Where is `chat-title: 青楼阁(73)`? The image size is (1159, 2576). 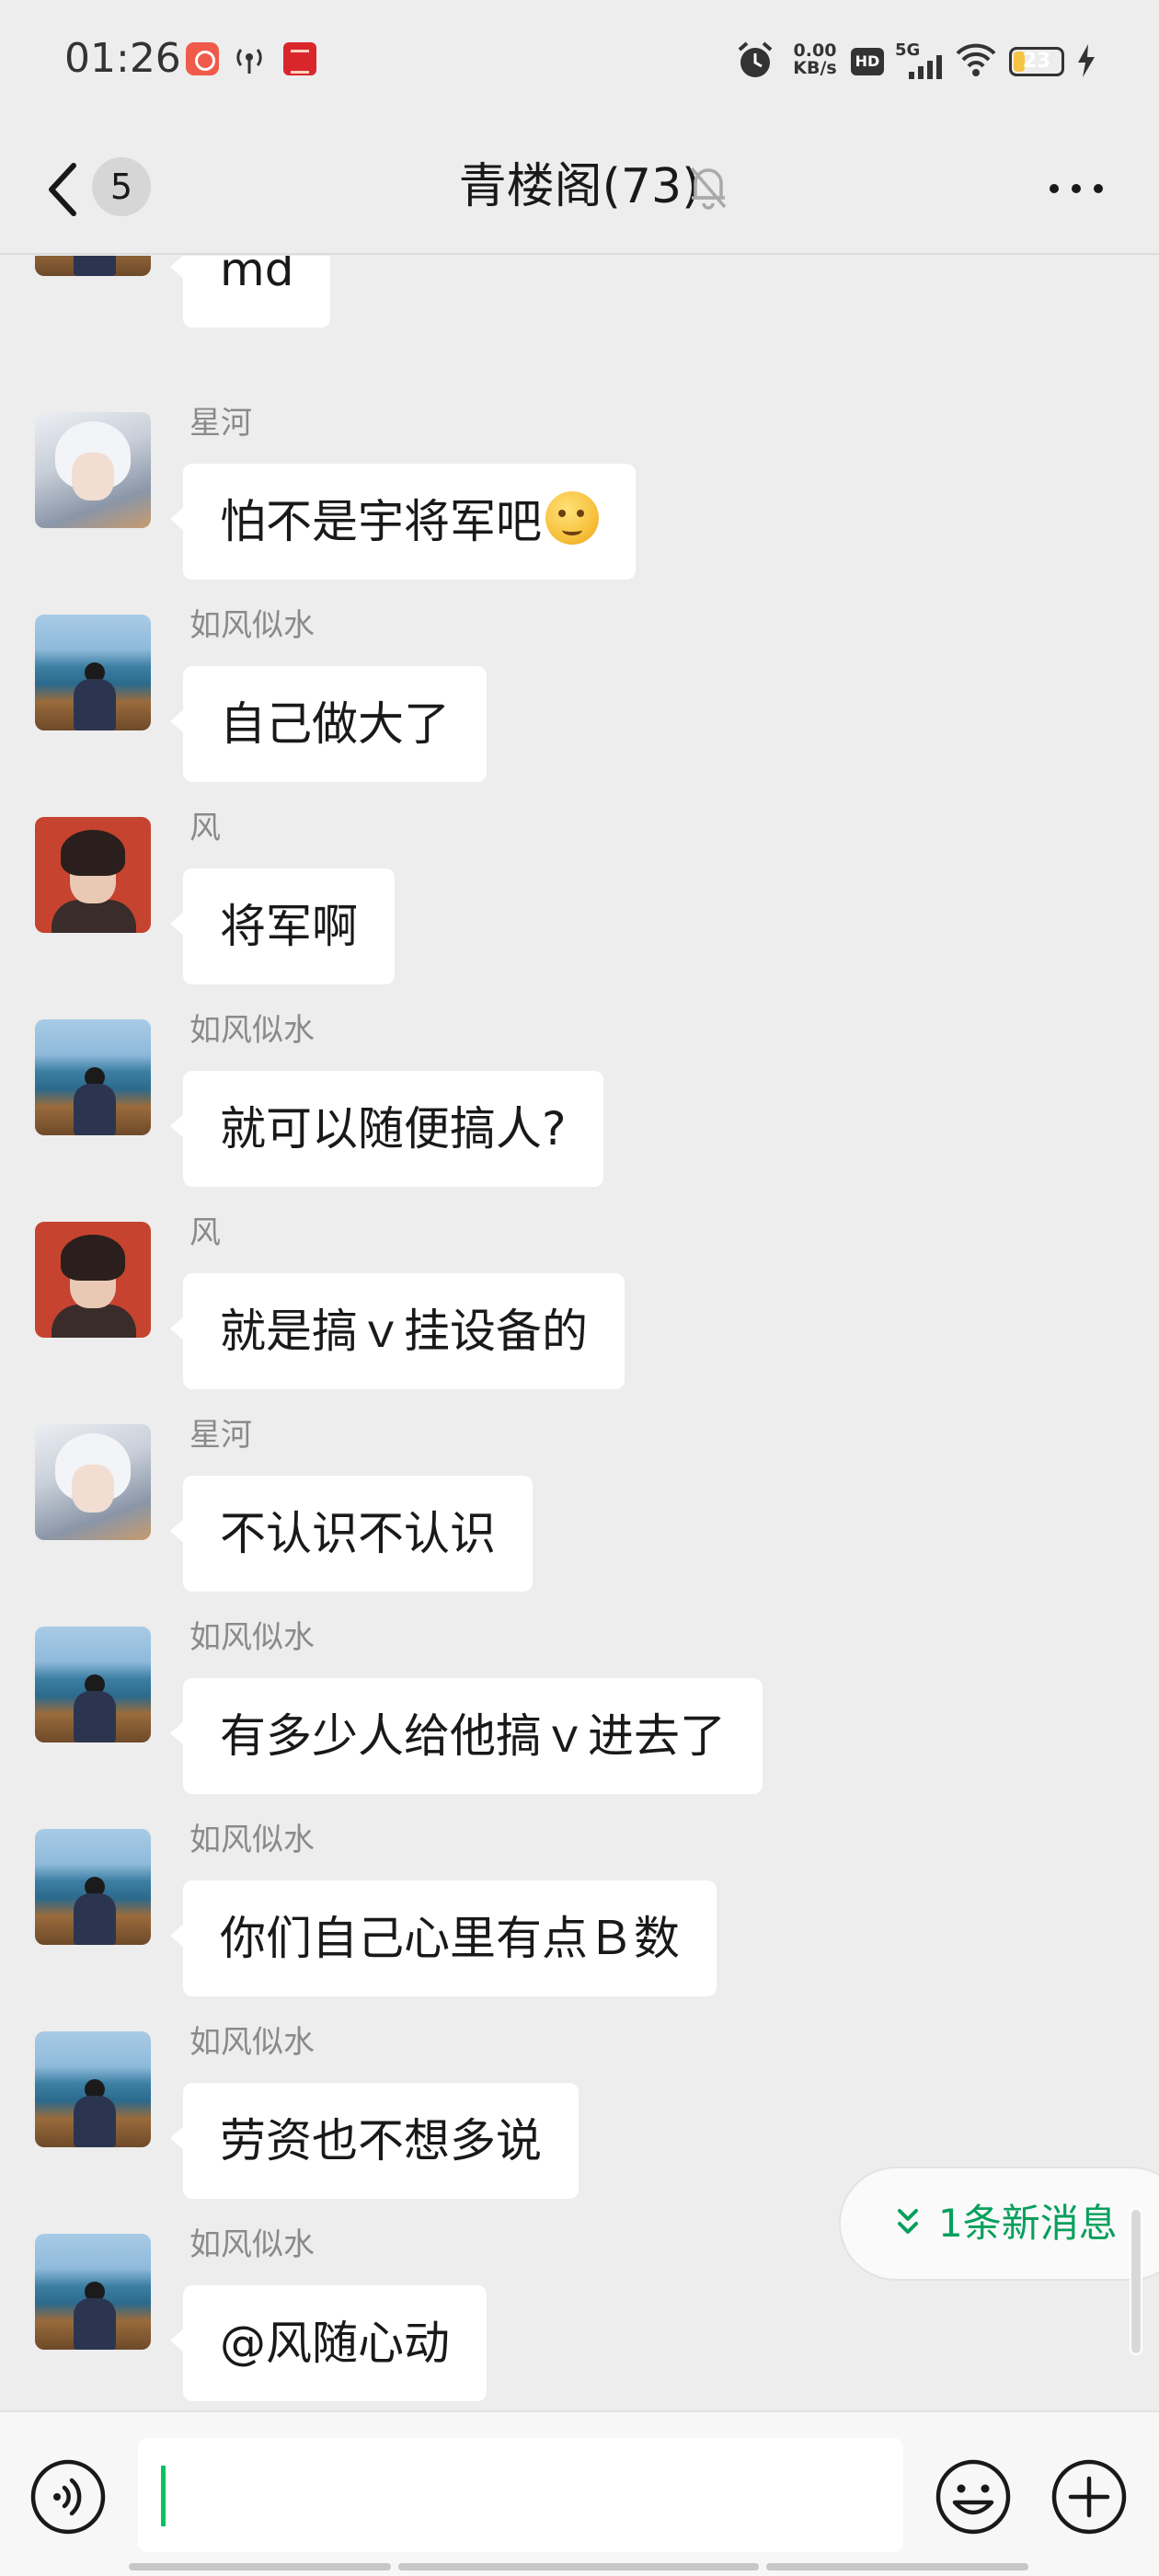 chat-title: 青楼阁(73) is located at coordinates (579, 186).